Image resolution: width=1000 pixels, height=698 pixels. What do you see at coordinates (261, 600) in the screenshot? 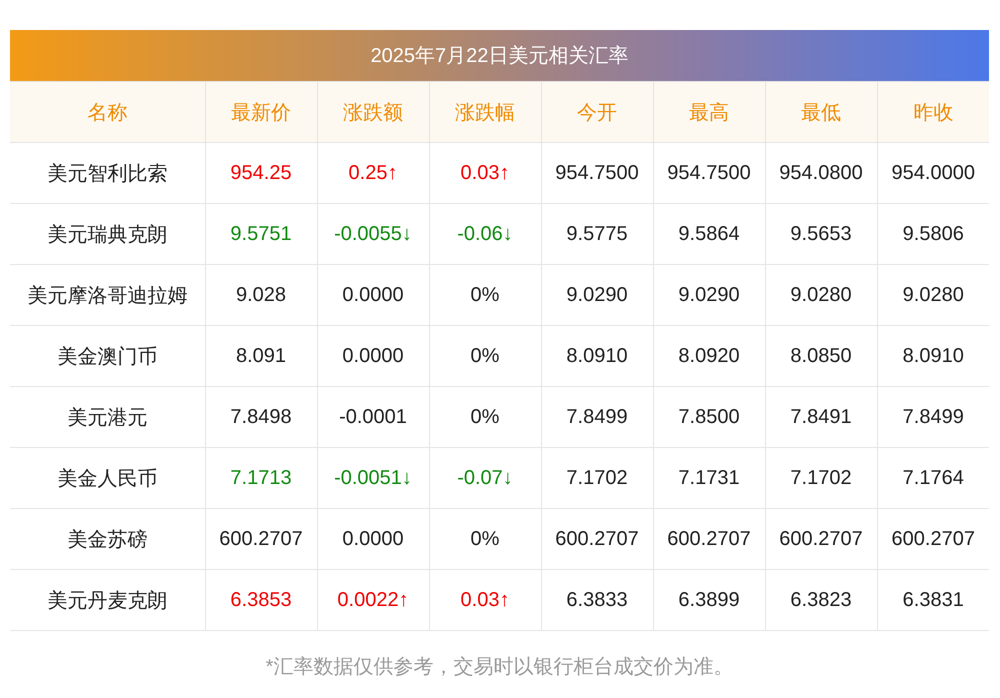
I see `table-cell: 6.3853` at bounding box center [261, 600].